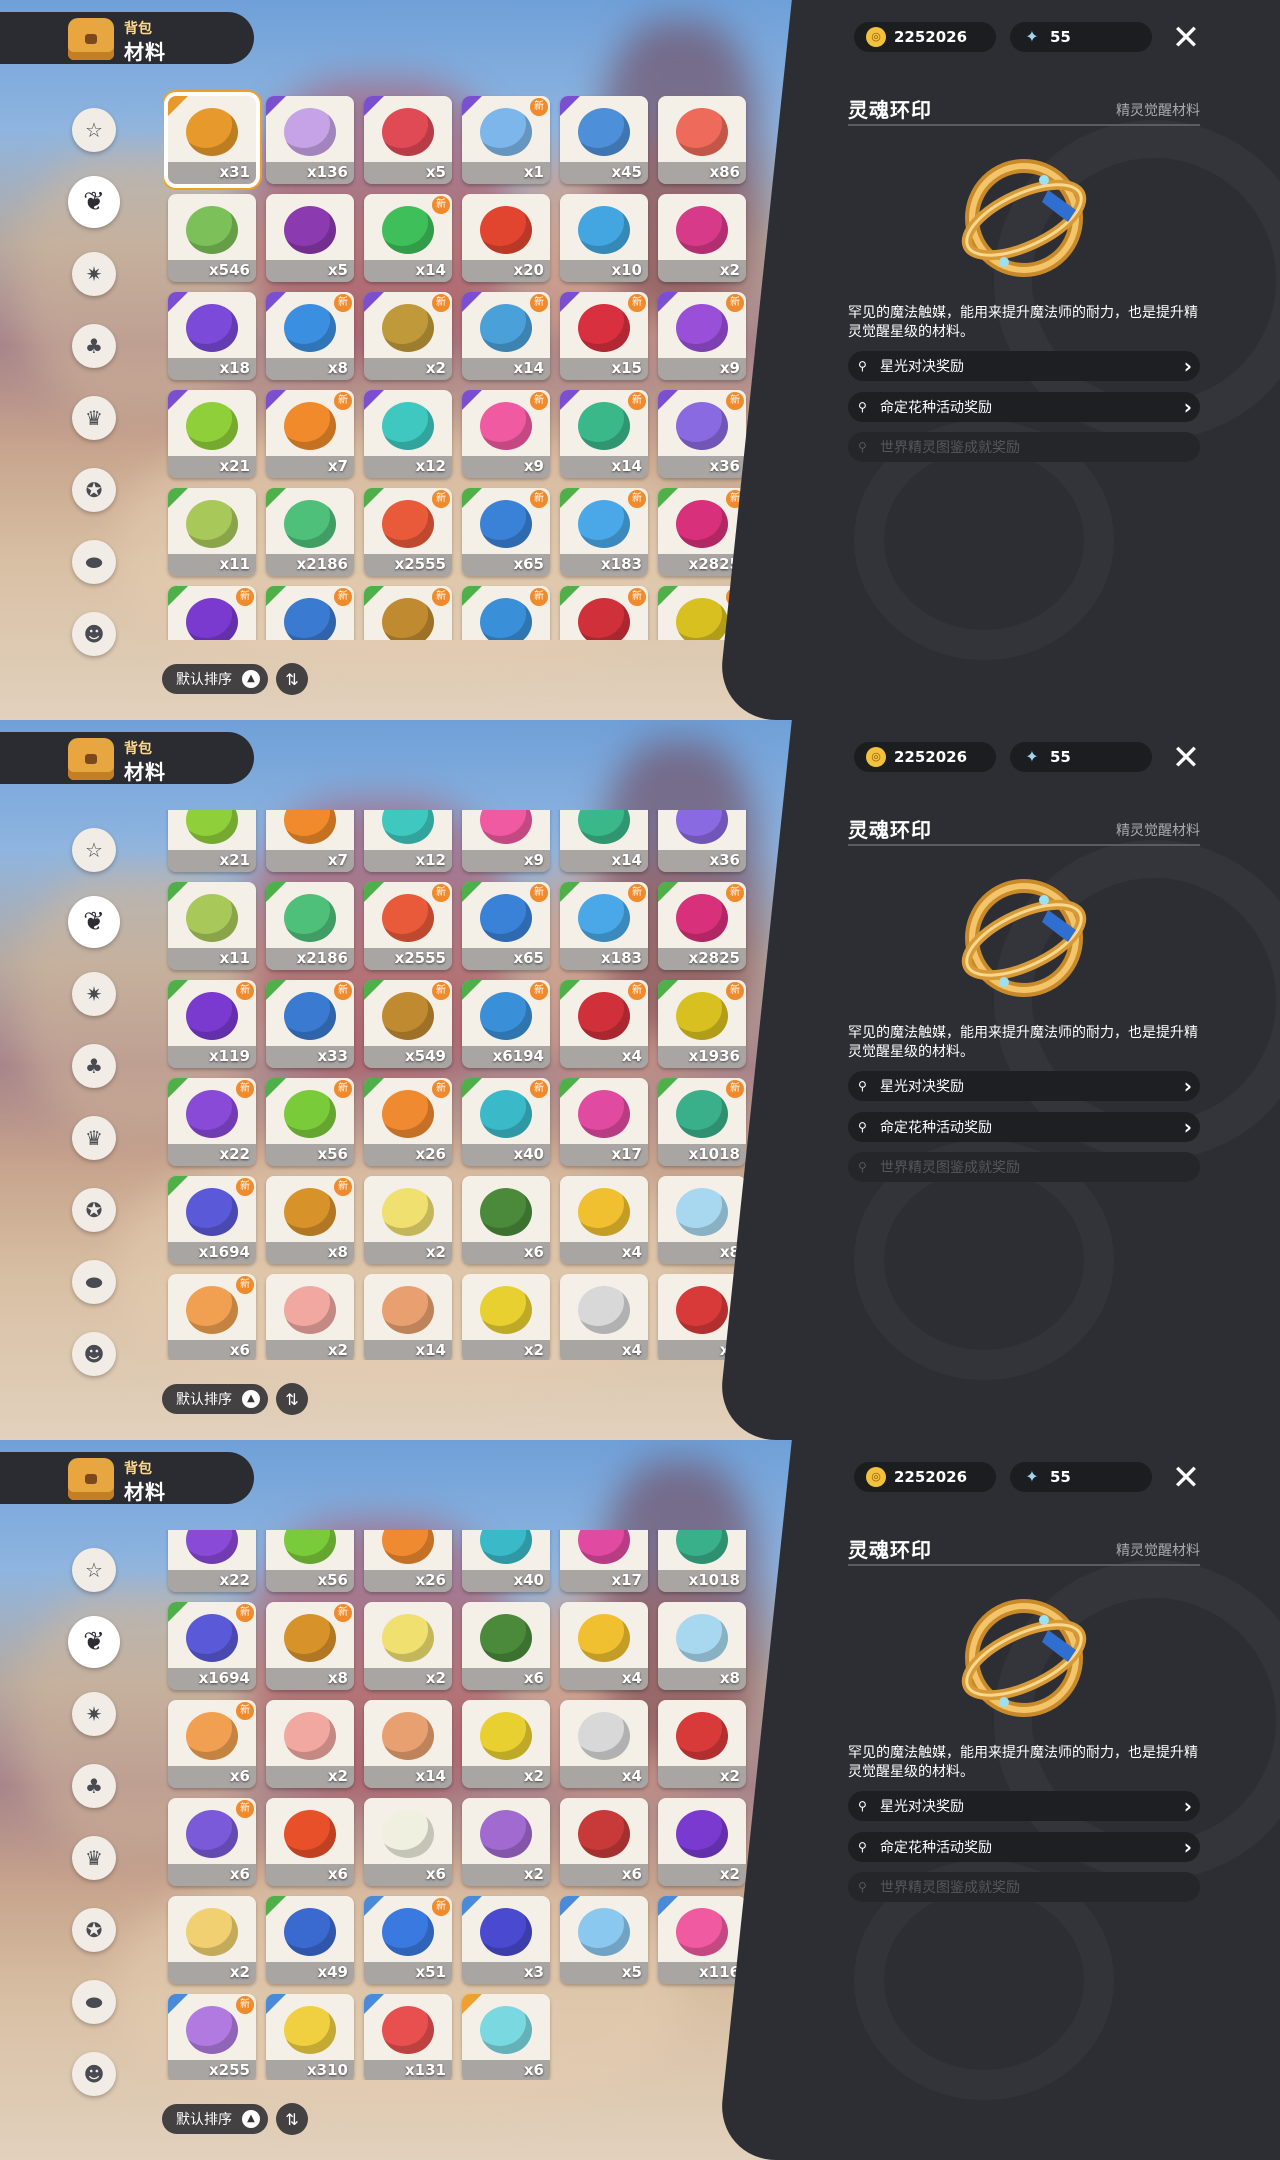 This screenshot has width=1280, height=2160. I want to click on item-slot: x2 新, so click(408, 336).